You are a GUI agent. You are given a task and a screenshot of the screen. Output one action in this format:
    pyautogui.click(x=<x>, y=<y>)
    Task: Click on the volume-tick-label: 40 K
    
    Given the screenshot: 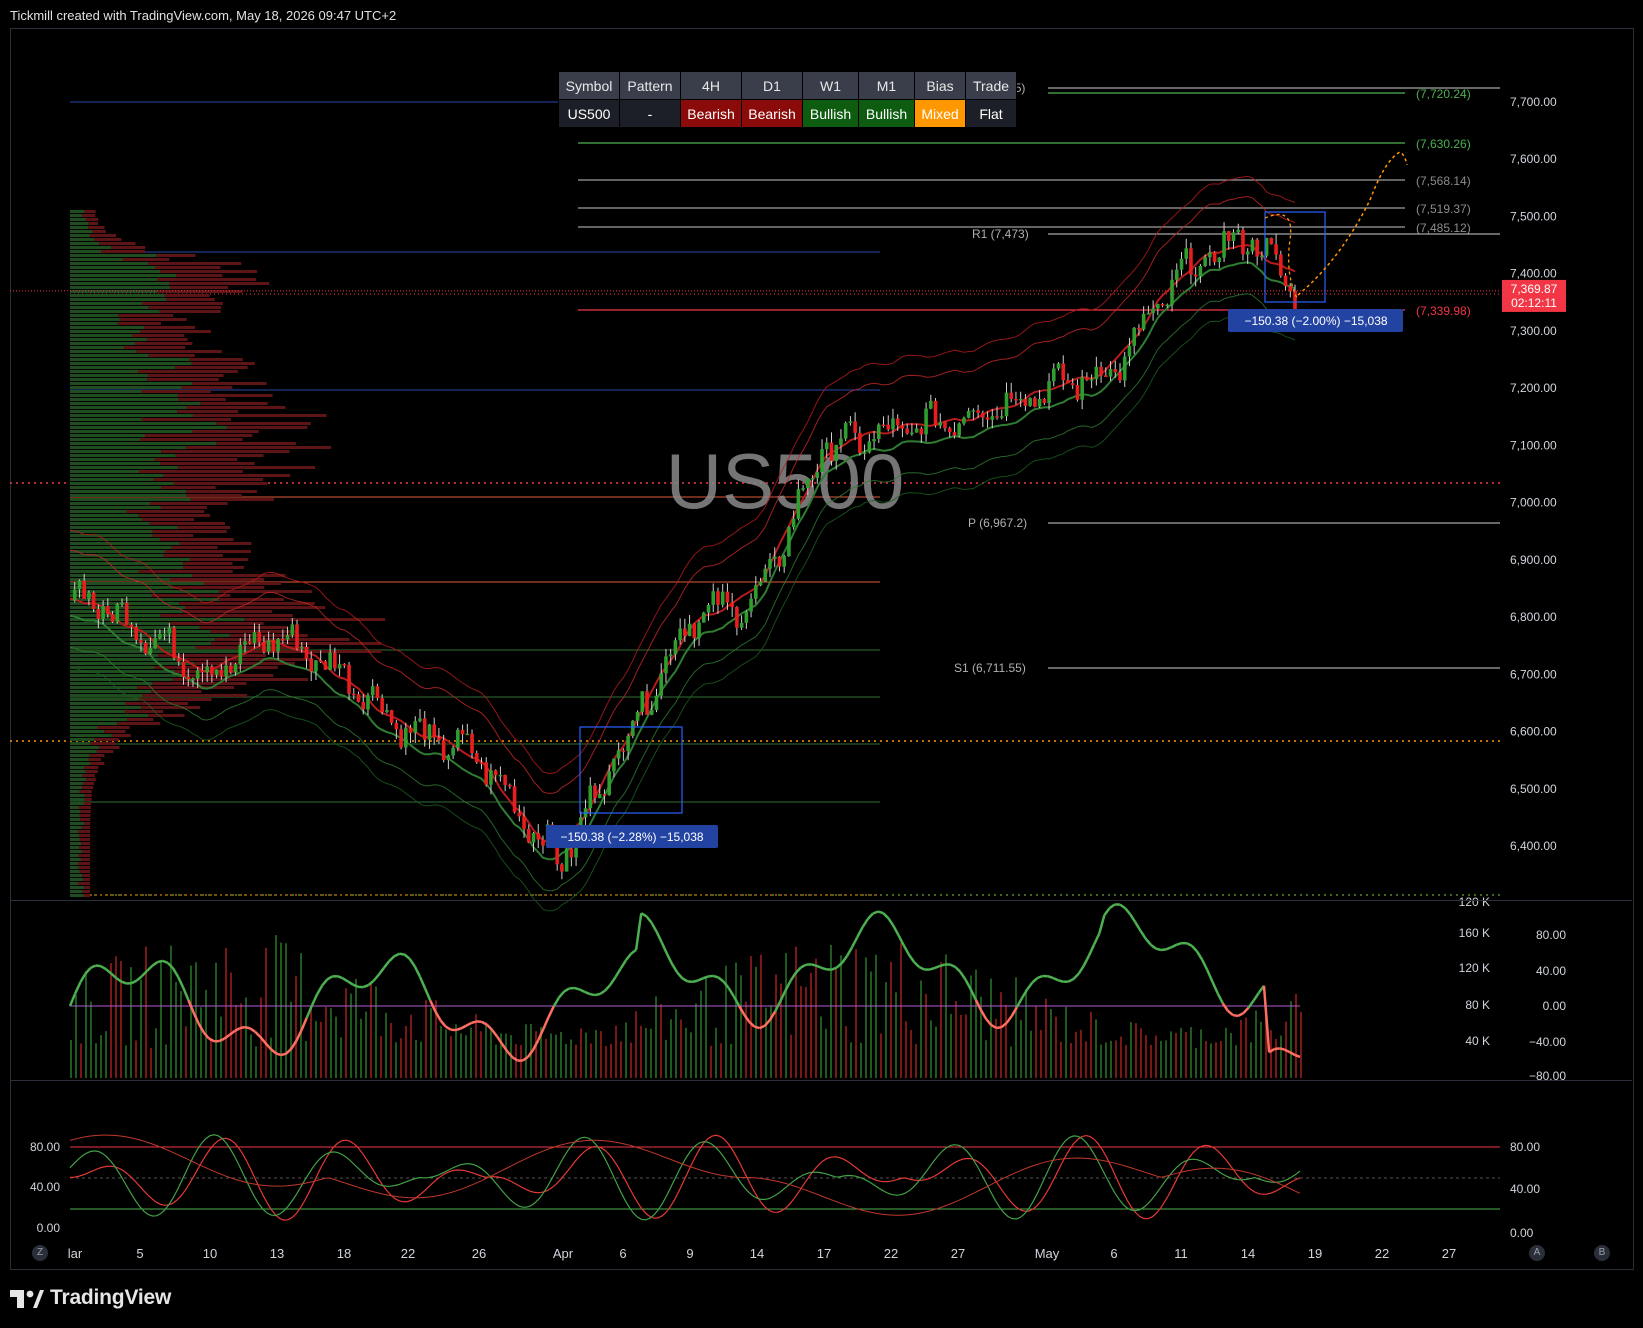 What is the action you would take?
    pyautogui.click(x=1477, y=1041)
    